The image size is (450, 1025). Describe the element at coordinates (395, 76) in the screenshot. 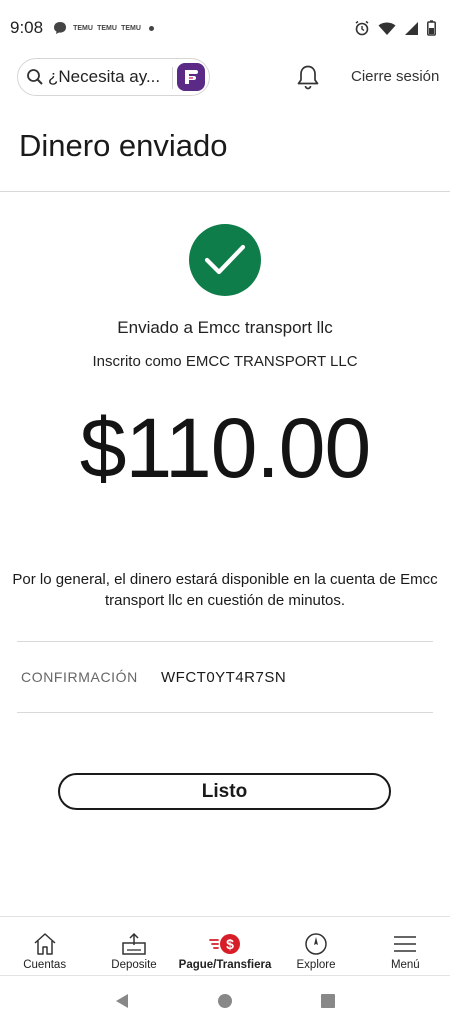

I see `logout-link: Cierre sesión` at that location.